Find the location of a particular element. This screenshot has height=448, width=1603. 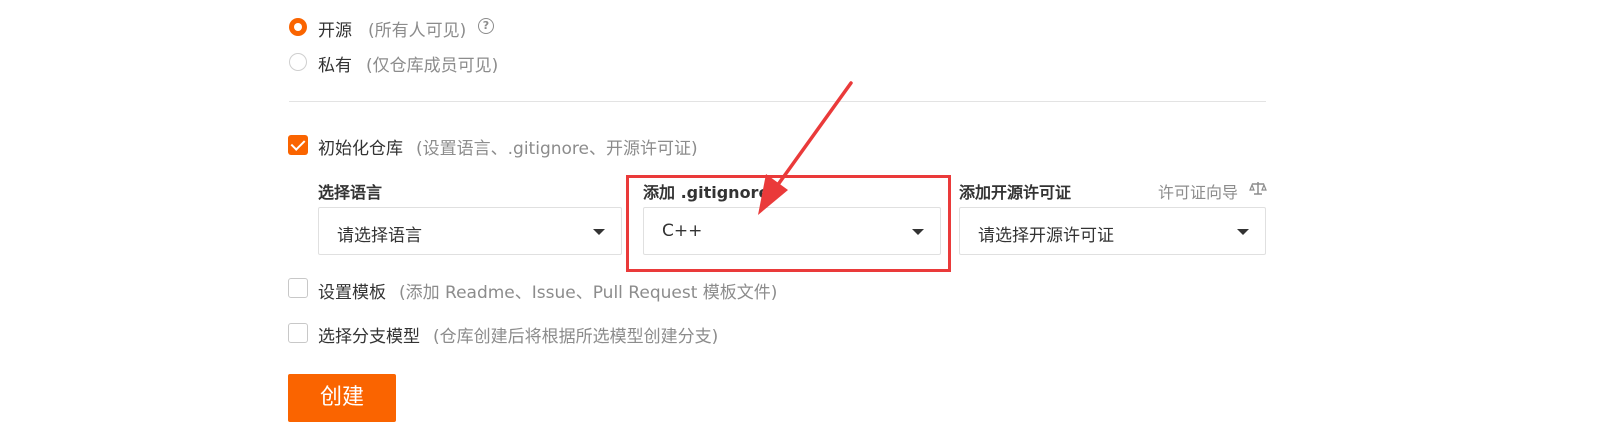

branch-model-checkbox is located at coordinates (298, 333).